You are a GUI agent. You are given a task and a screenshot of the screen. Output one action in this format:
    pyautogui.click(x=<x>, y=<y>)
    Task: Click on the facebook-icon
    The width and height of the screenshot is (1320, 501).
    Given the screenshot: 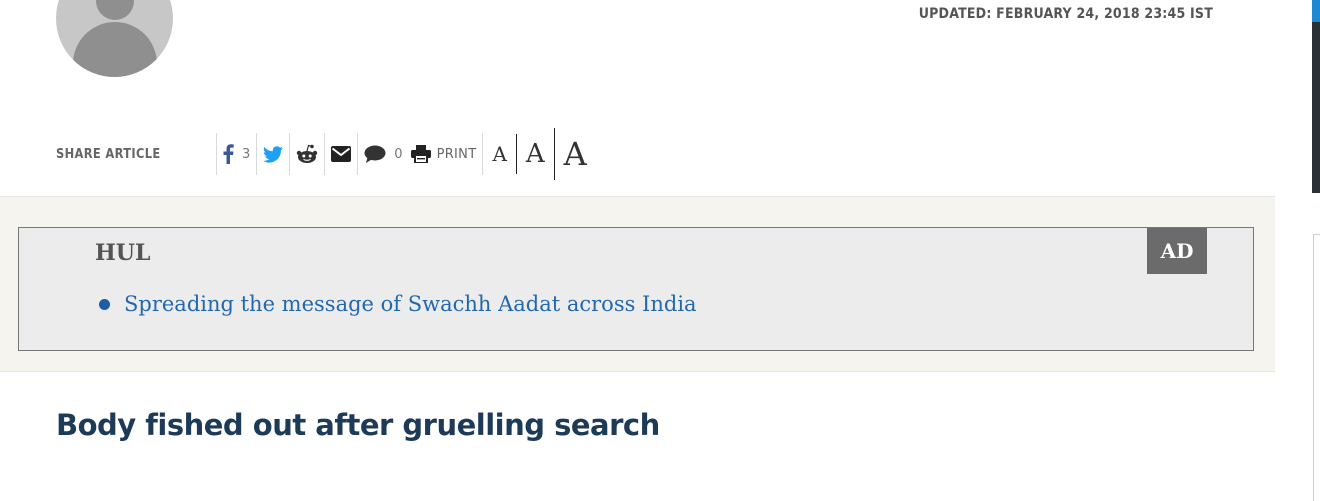 What is the action you would take?
    pyautogui.click(x=228, y=154)
    